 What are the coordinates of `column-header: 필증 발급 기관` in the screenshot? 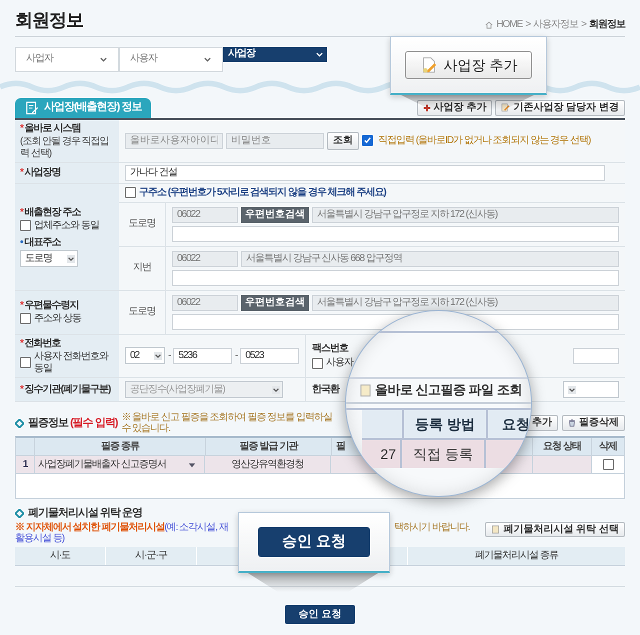 It's located at (269, 447).